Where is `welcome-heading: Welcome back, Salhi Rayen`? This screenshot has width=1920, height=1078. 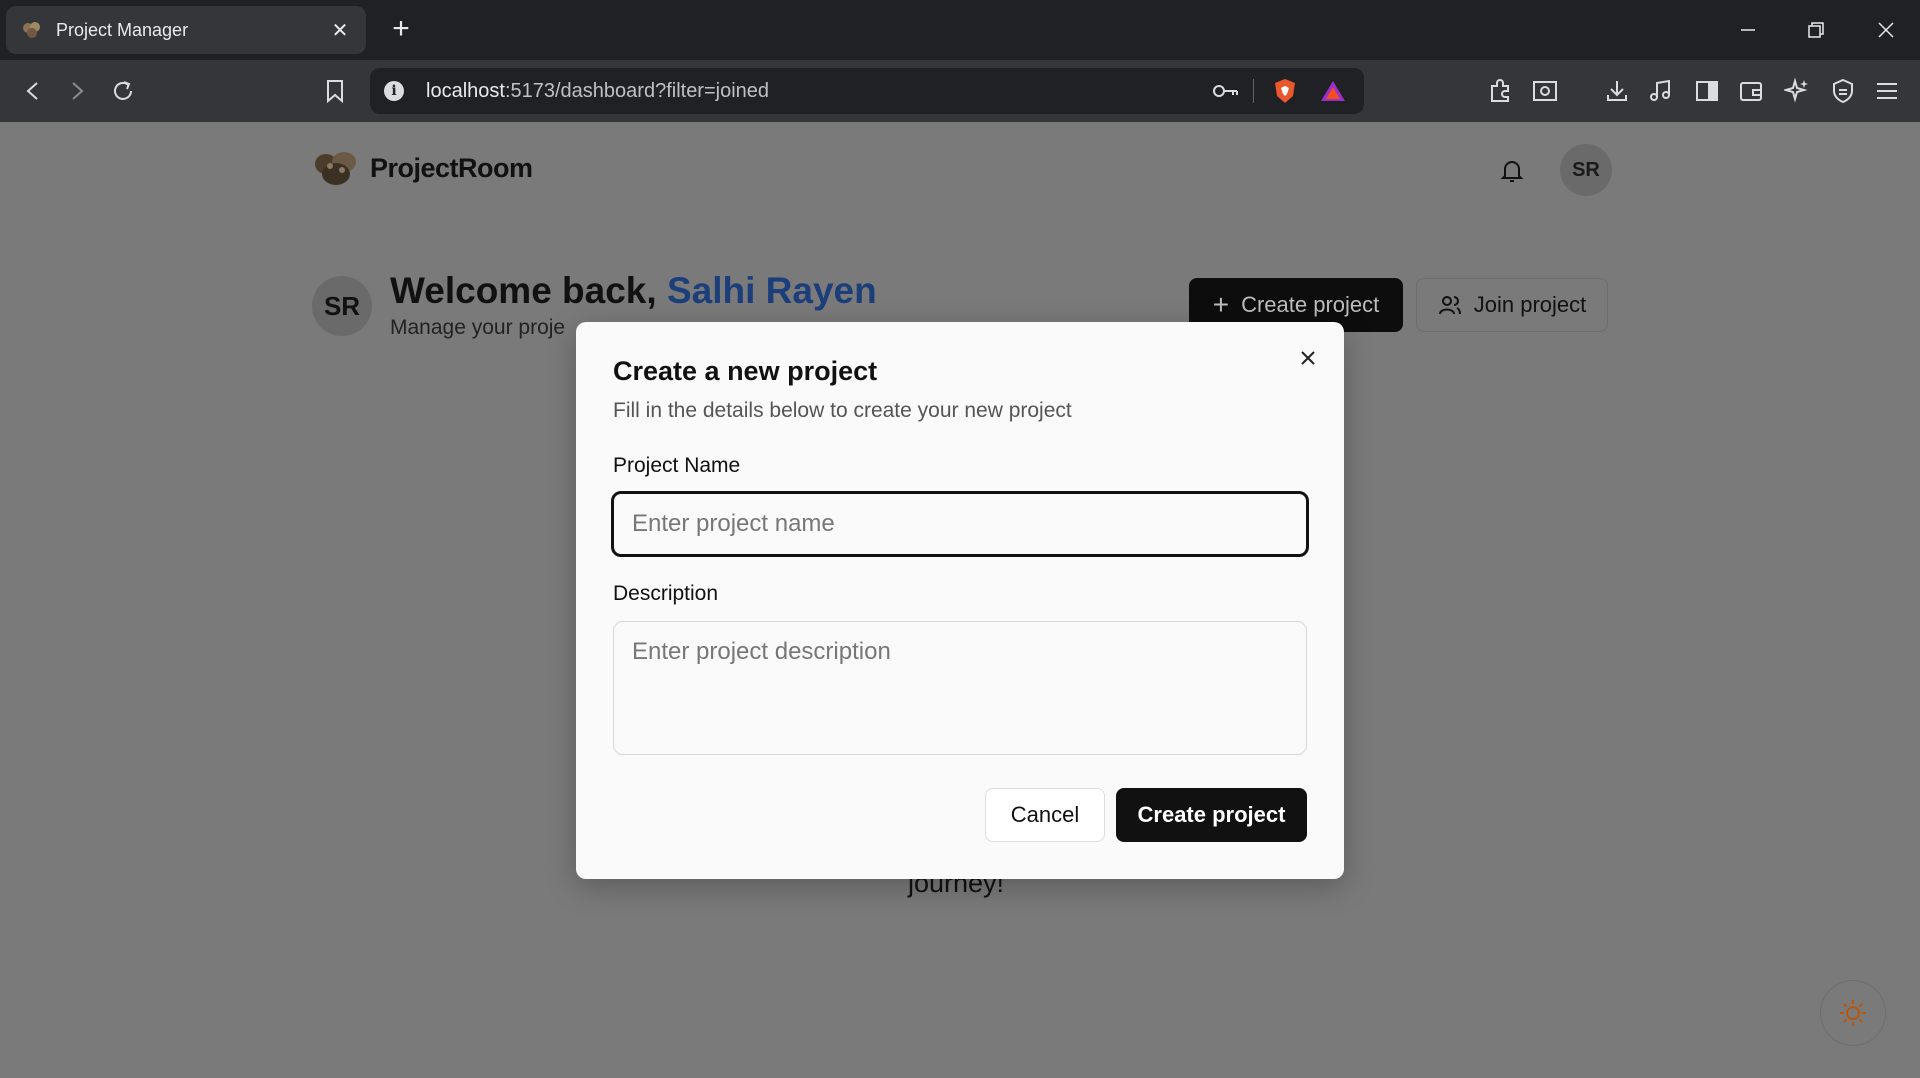 welcome-heading: Welcome back, Salhi Rayen is located at coordinates (633, 290).